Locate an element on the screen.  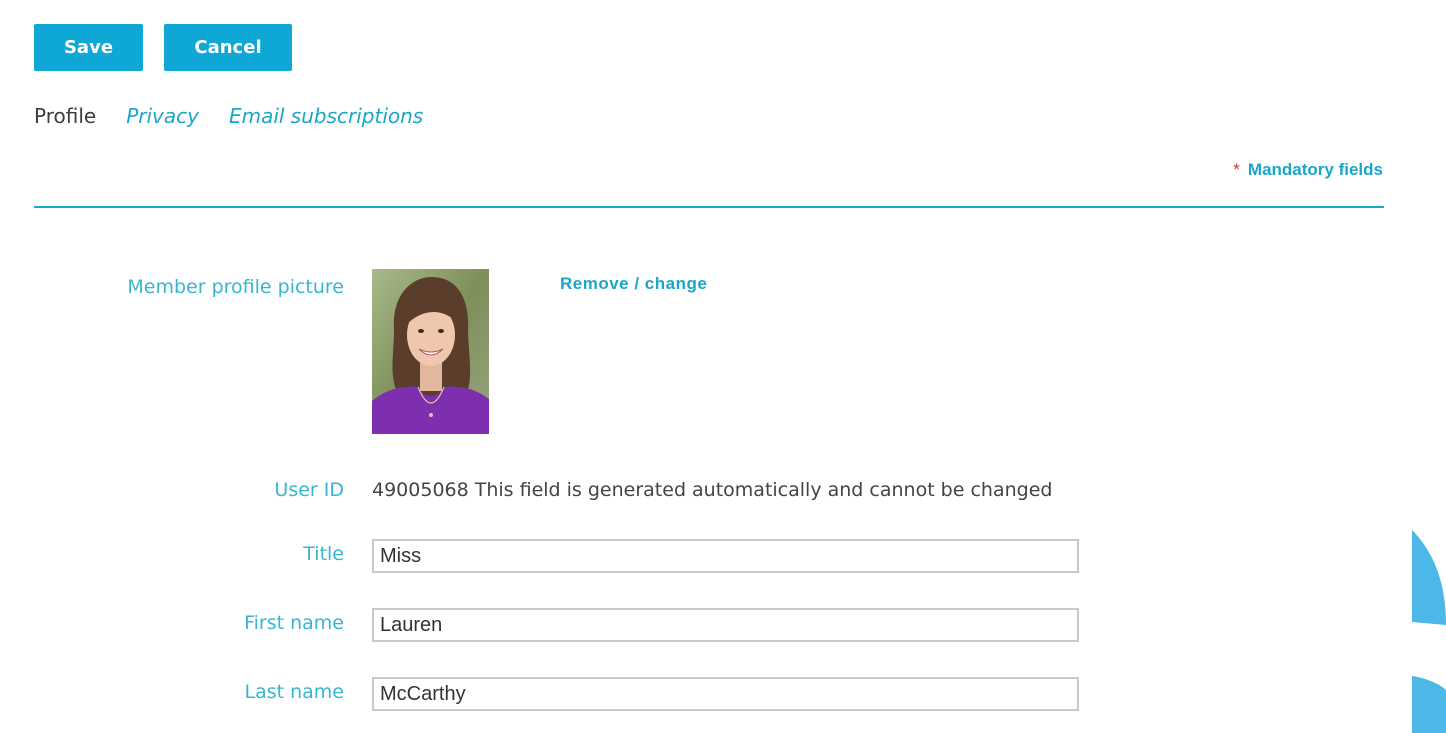
profile-photo-image is located at coordinates (430, 351).